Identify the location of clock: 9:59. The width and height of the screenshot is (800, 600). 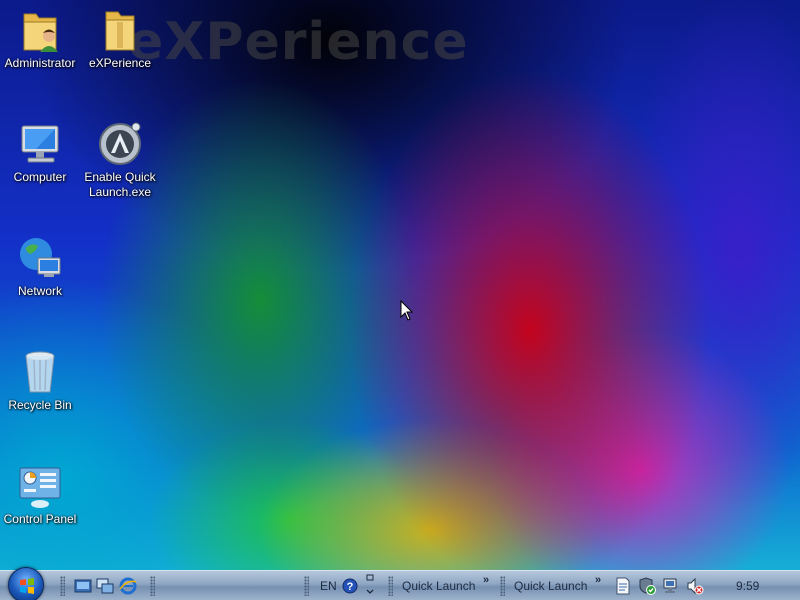
(747, 586).